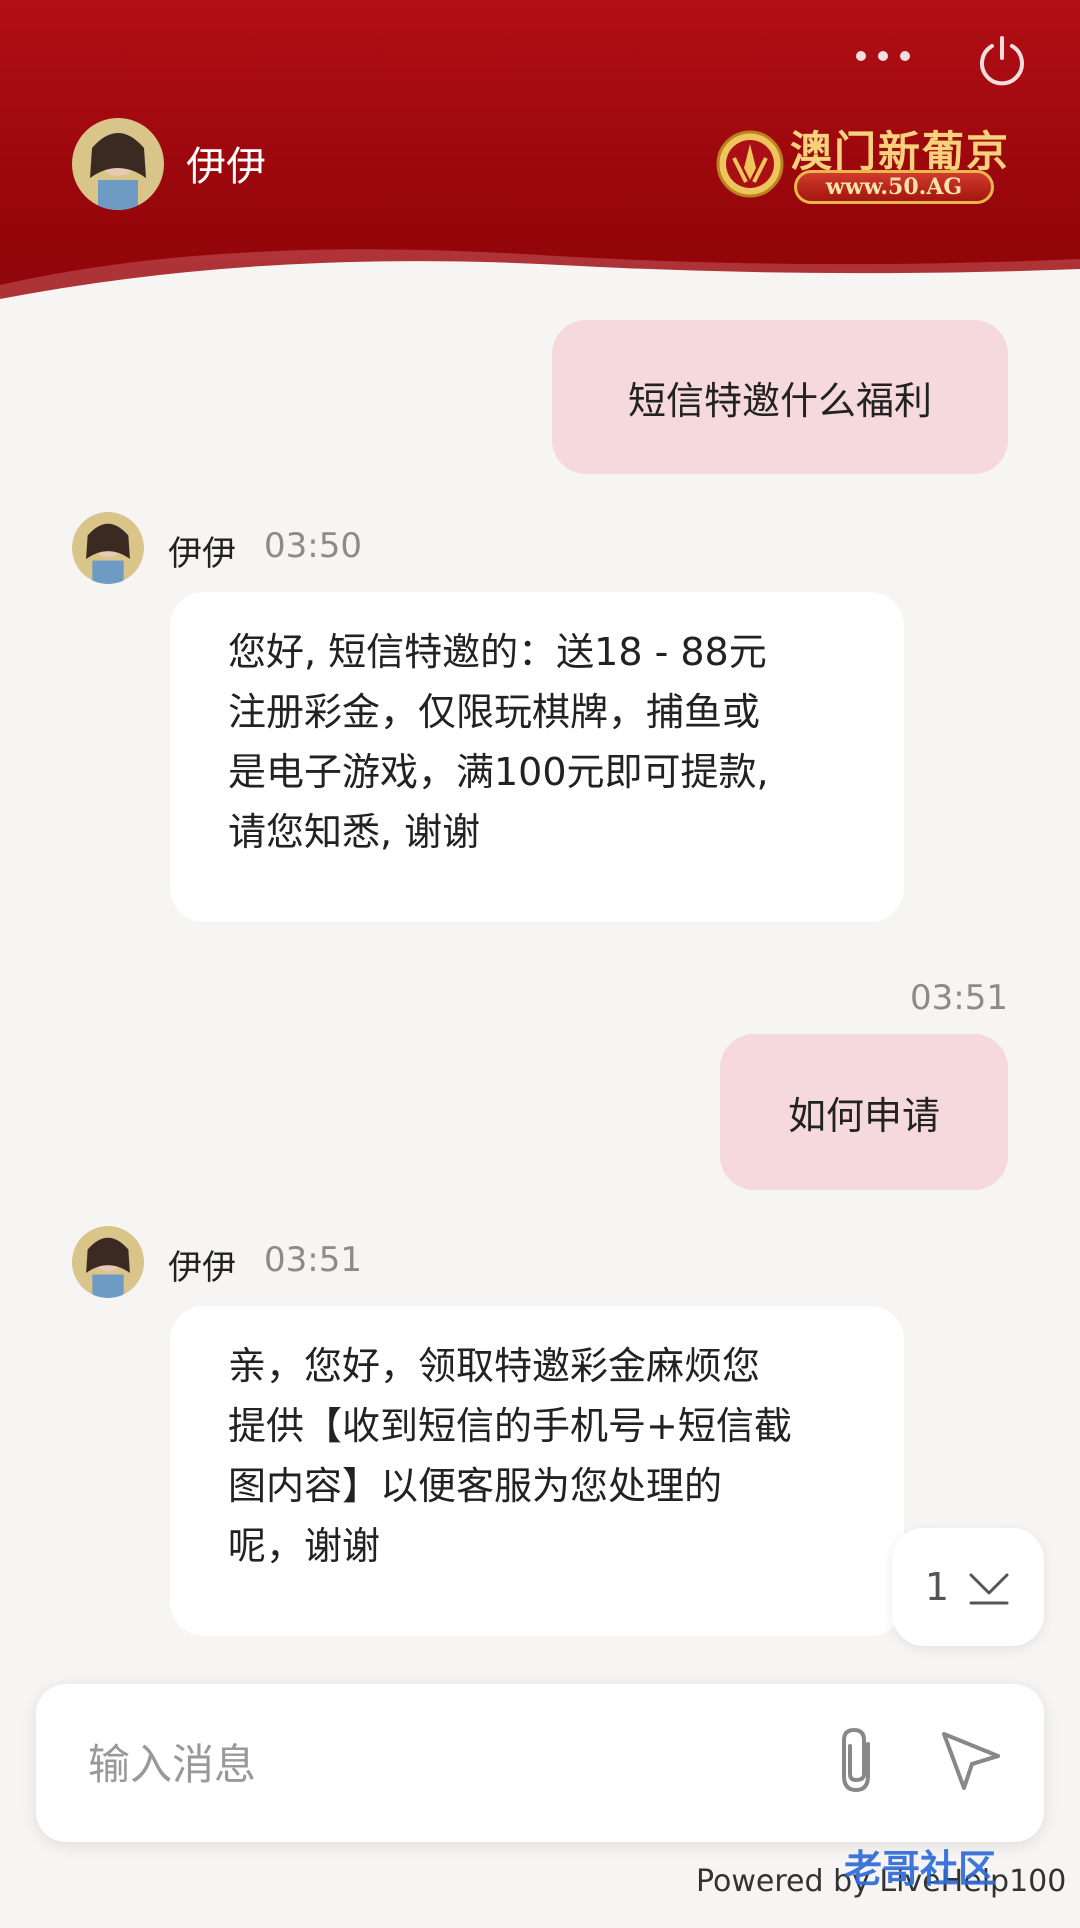 The image size is (1080, 1928). I want to click on scroll-to-new-button: 1, so click(968, 1587).